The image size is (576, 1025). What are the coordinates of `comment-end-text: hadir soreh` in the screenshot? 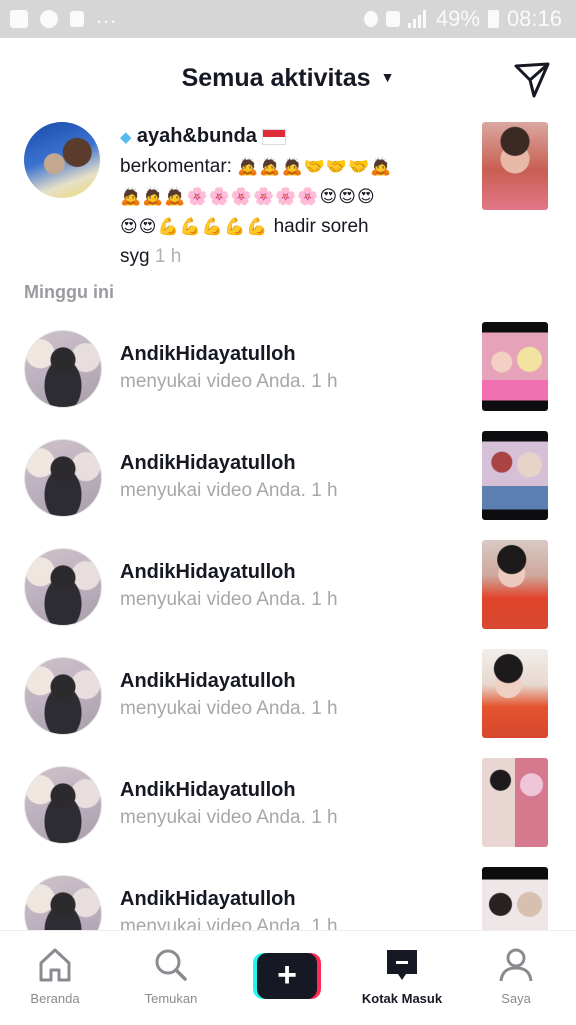 It's located at (321, 226).